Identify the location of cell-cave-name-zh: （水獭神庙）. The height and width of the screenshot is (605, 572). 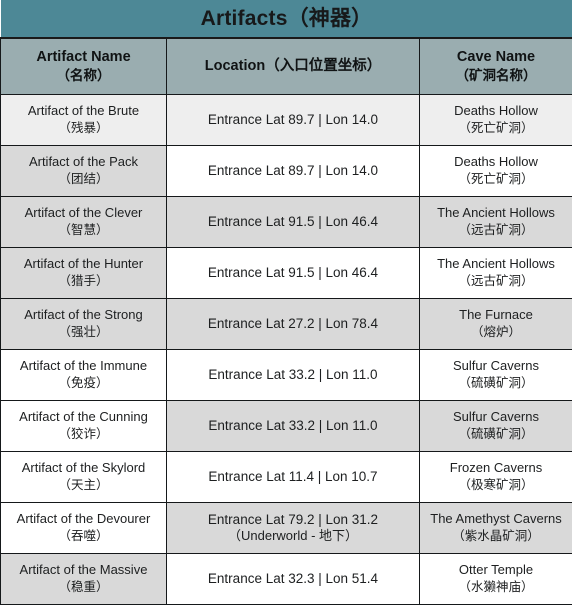
(496, 587).